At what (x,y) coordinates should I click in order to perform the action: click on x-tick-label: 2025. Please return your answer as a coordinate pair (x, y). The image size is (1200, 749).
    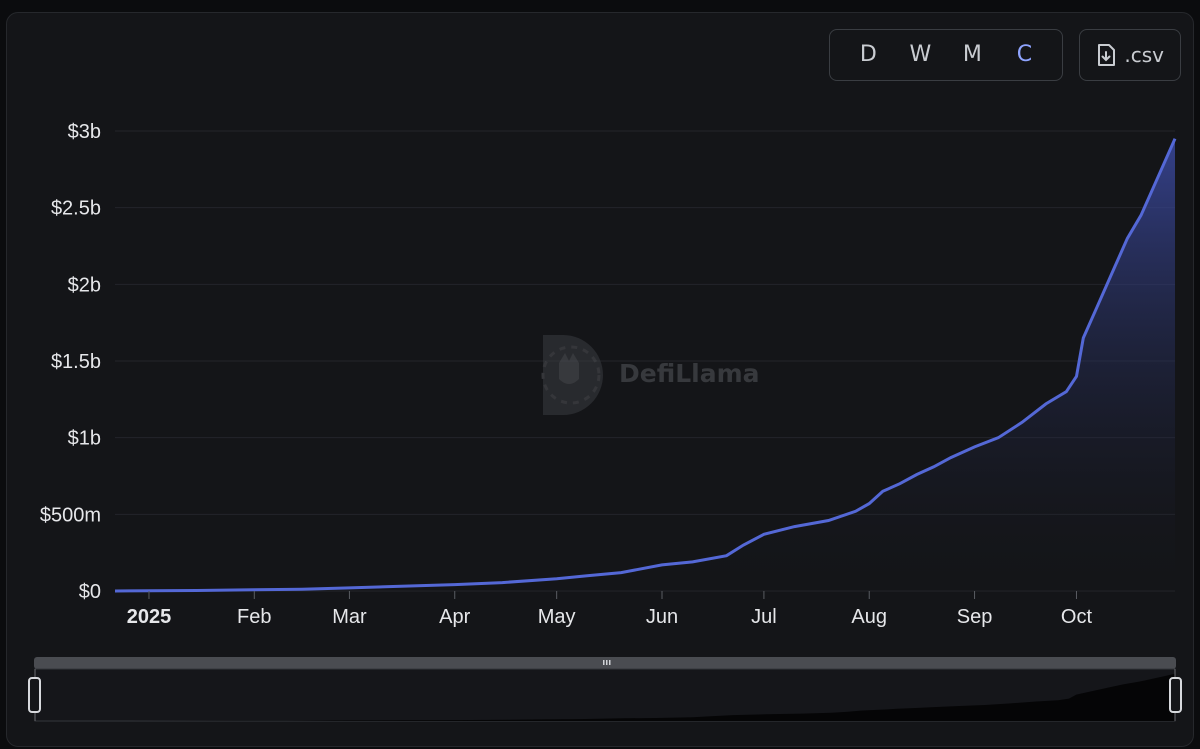
    Looking at the image, I should click on (149, 617).